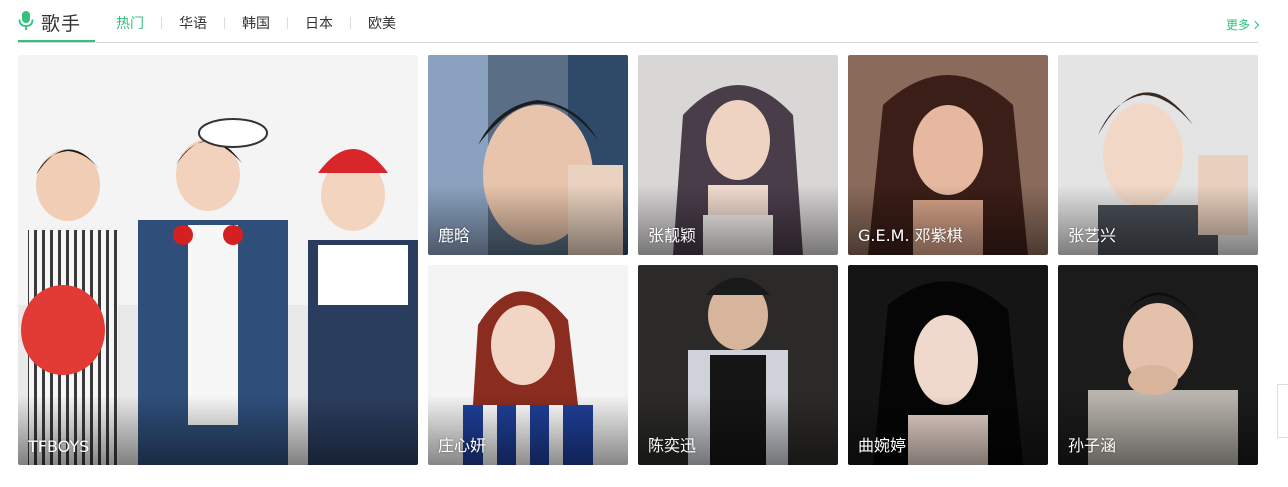  Describe the element at coordinates (1092, 235) in the screenshot. I see `singer-name: 张艺兴` at that location.